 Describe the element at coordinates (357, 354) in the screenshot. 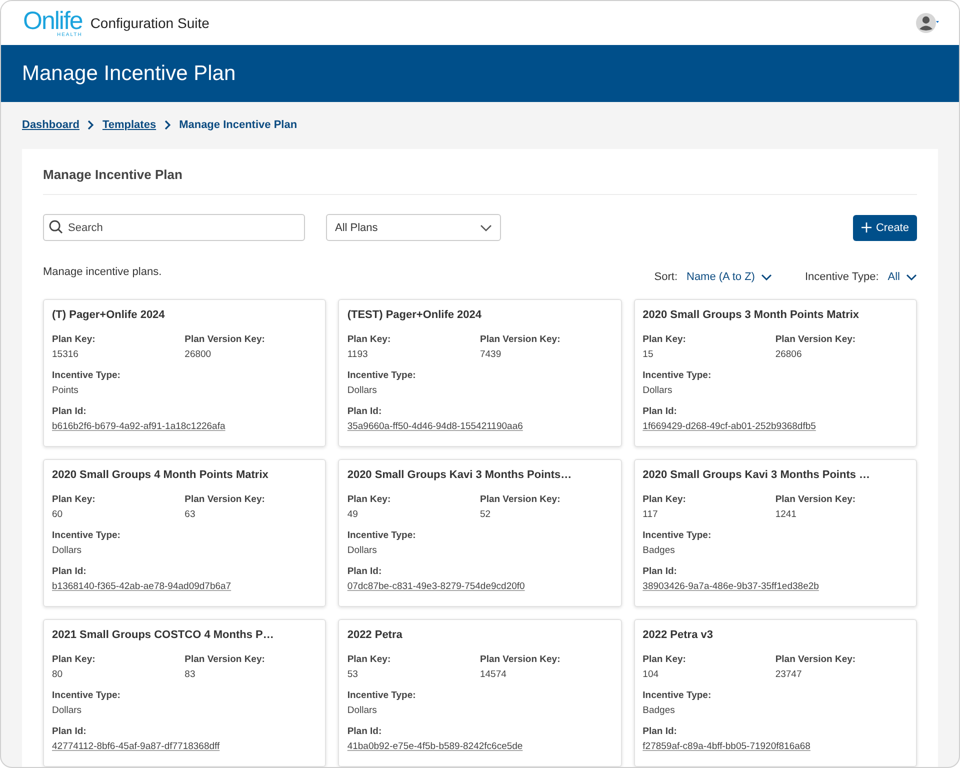

I see `plan-key: 1193` at that location.